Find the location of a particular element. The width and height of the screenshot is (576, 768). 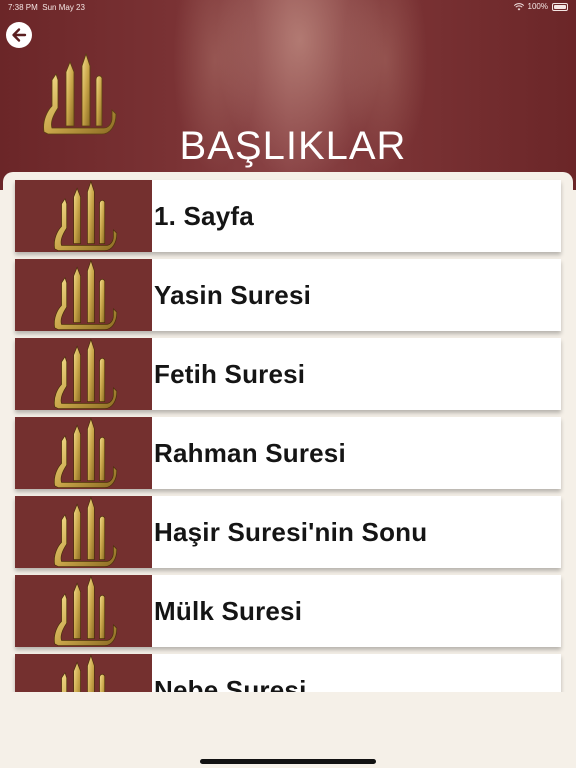

home-indicator is located at coordinates (288, 761).